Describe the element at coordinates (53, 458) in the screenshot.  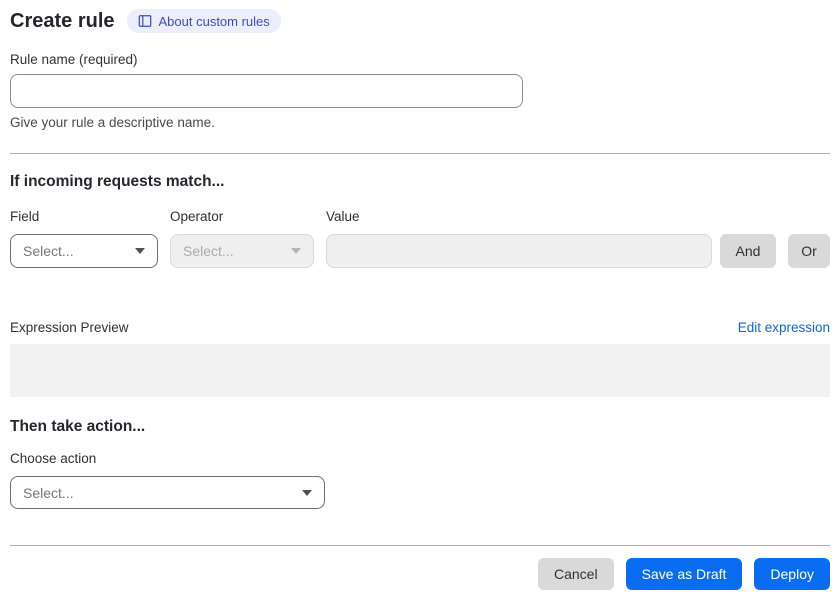
I see `choose-action-label: Choose action` at that location.